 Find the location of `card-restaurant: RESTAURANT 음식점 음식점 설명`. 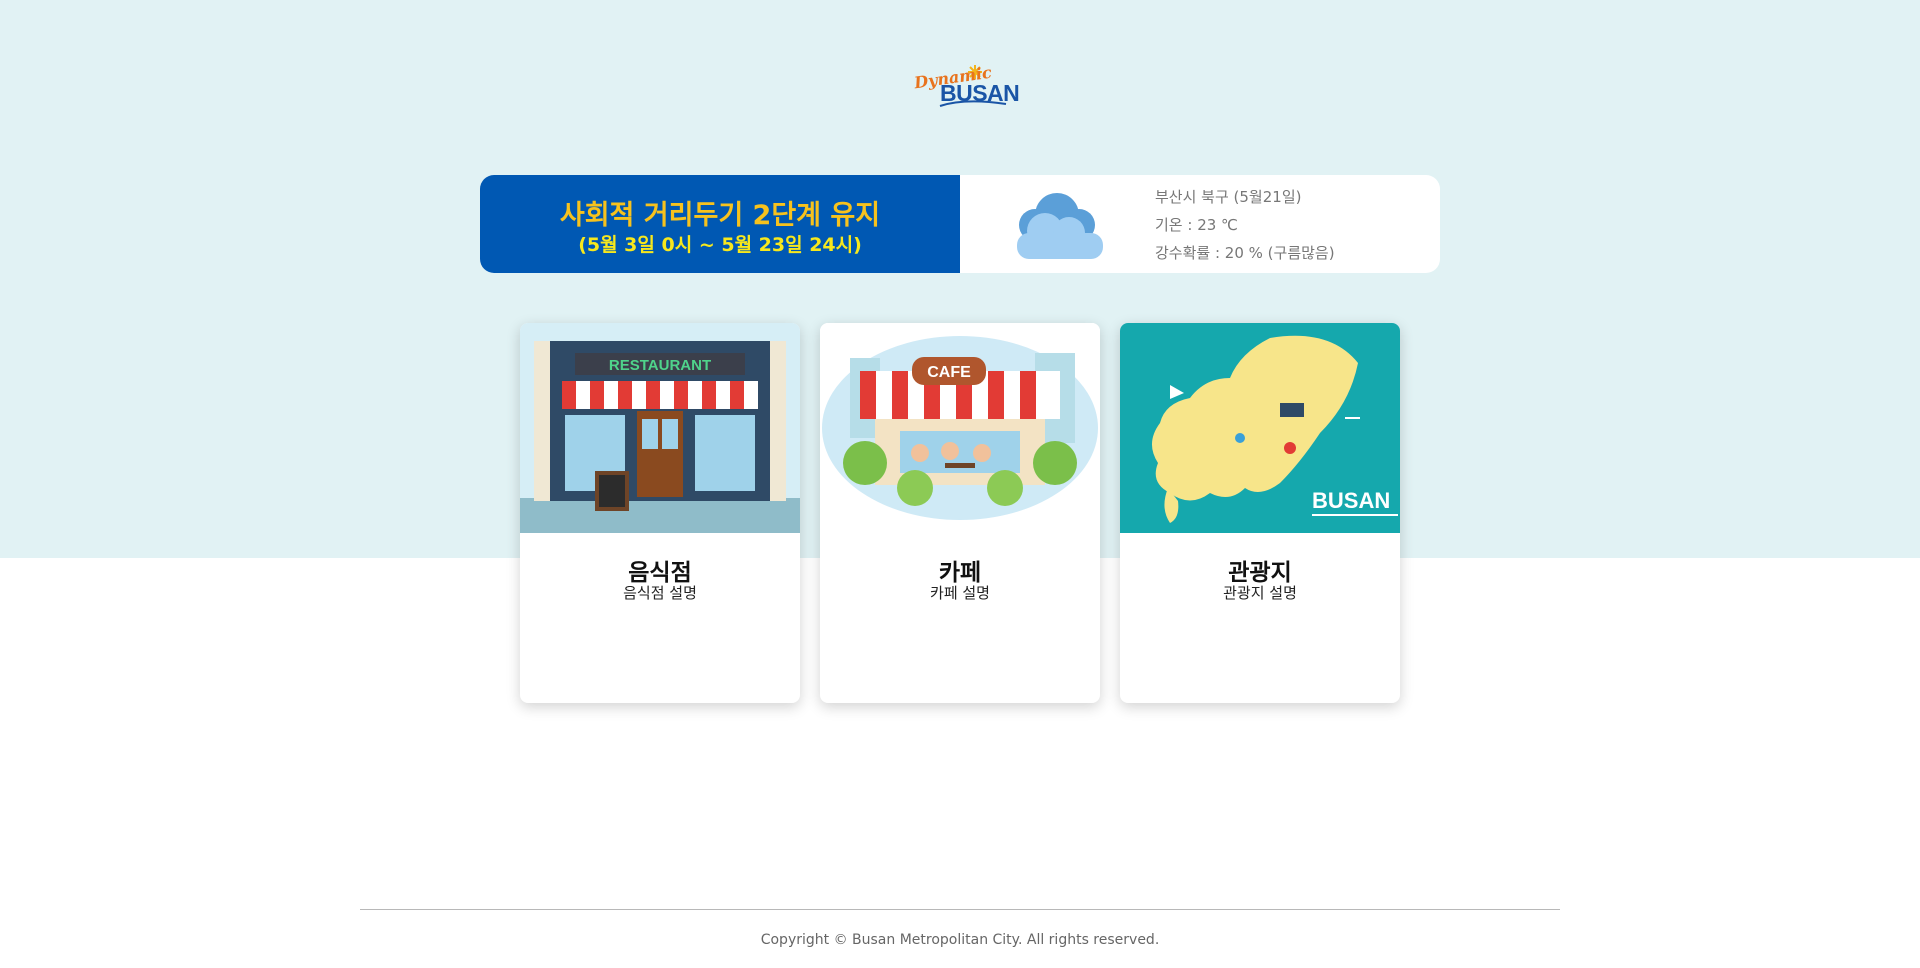

card-restaurant: RESTAURANT 음식점 음식점 설명 is located at coordinates (660, 513).